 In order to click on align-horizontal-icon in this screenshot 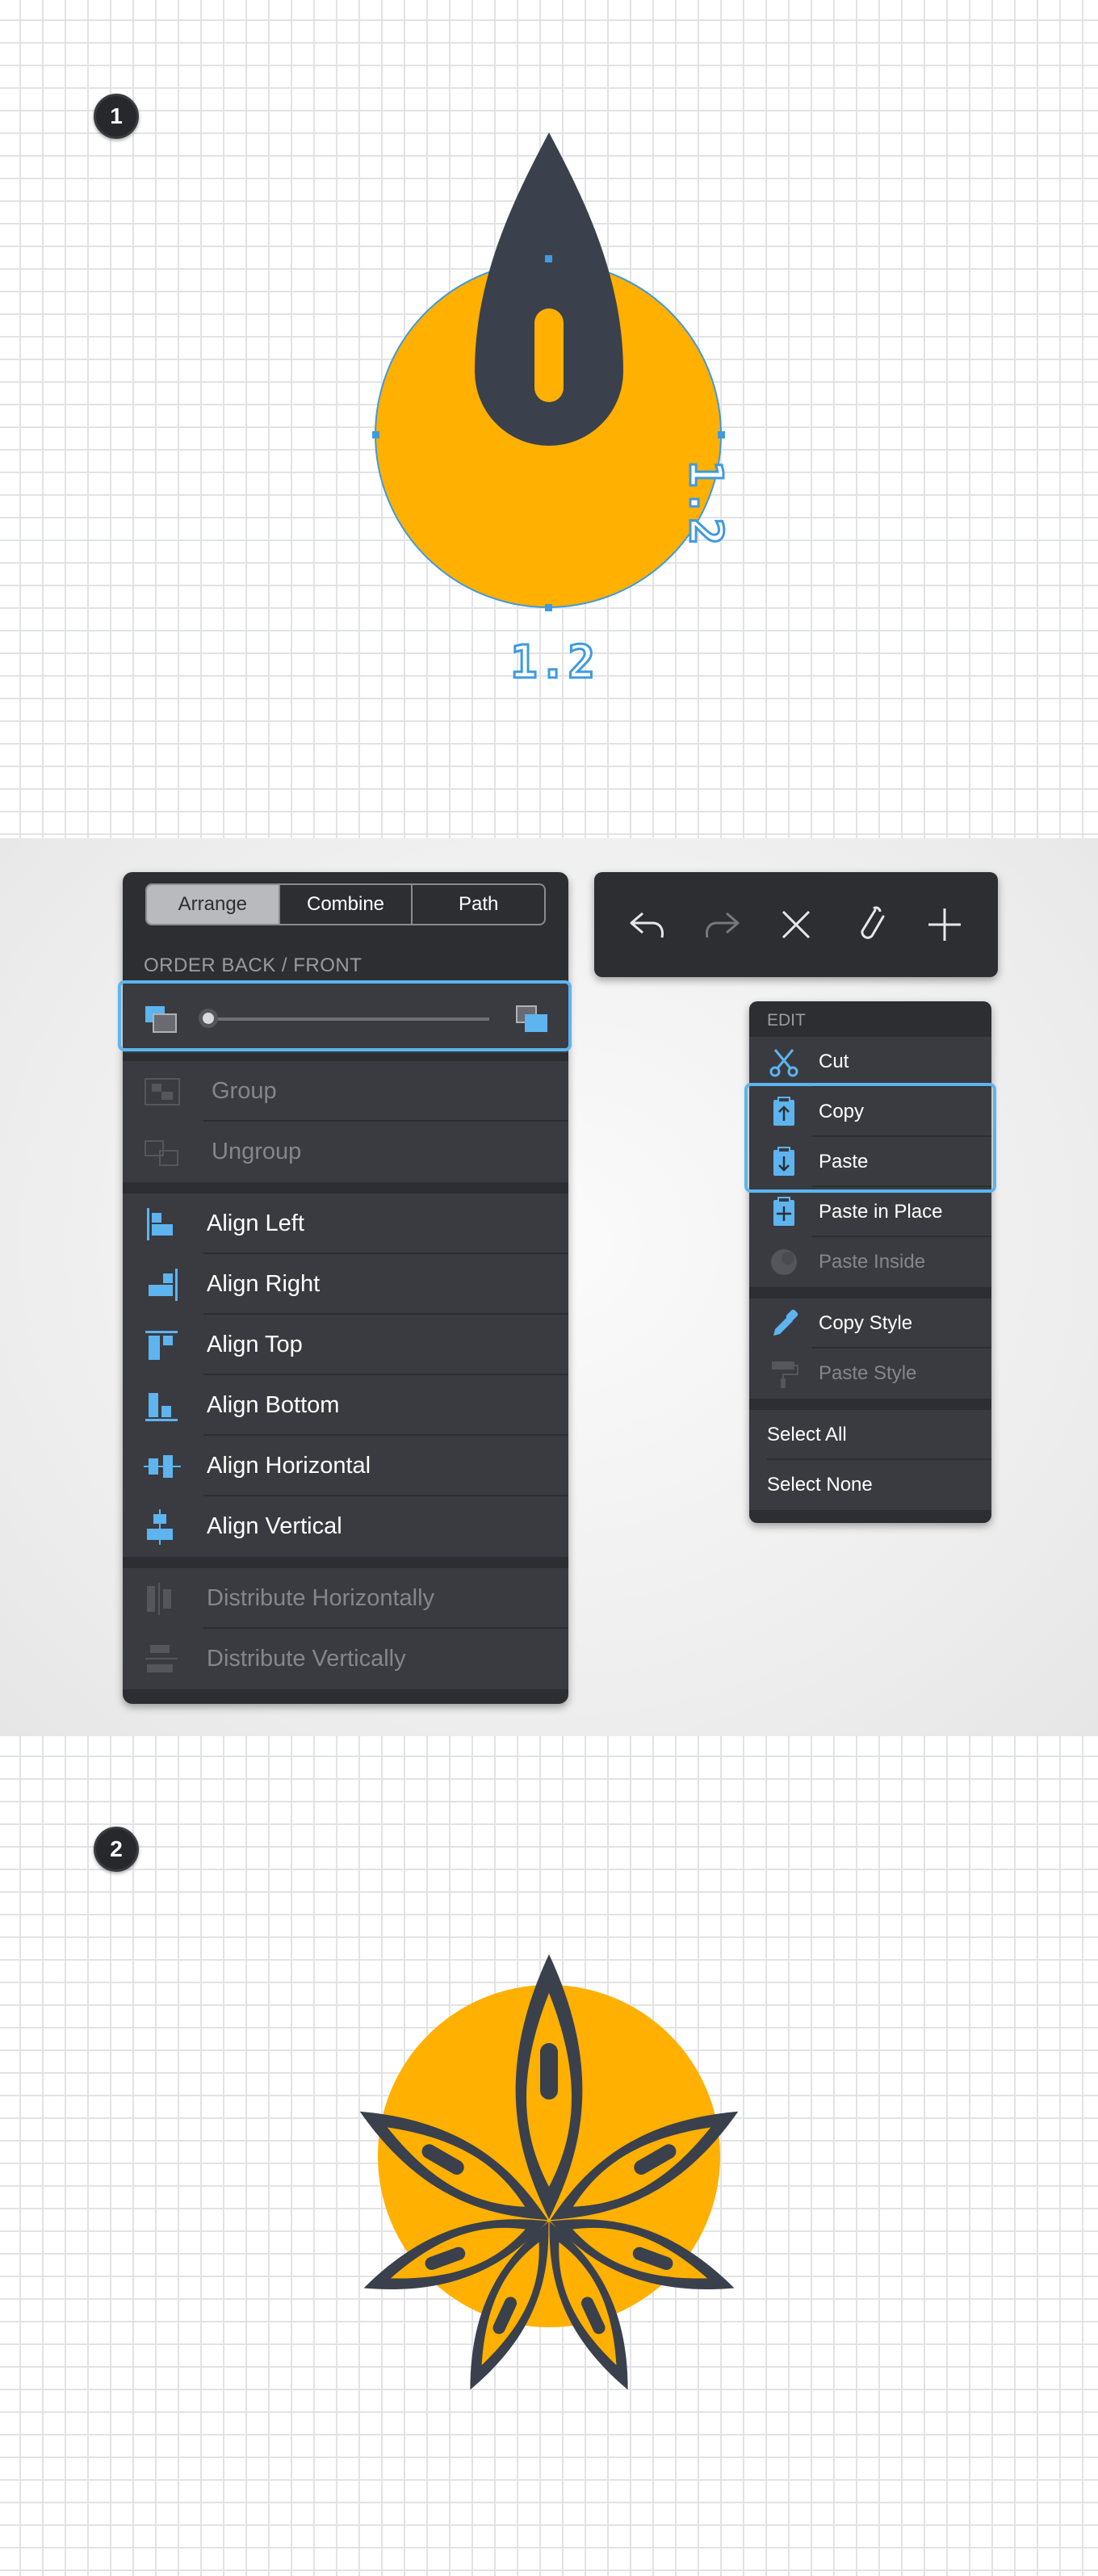, I will do `click(162, 1466)`.